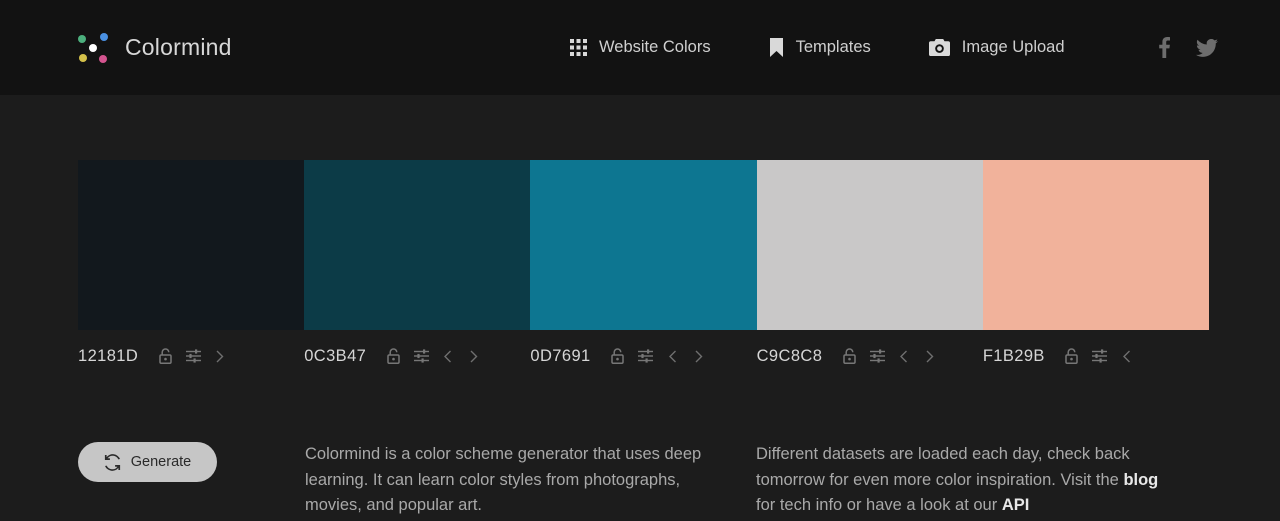 The width and height of the screenshot is (1280, 521). I want to click on facebook-icon, so click(1164, 47).